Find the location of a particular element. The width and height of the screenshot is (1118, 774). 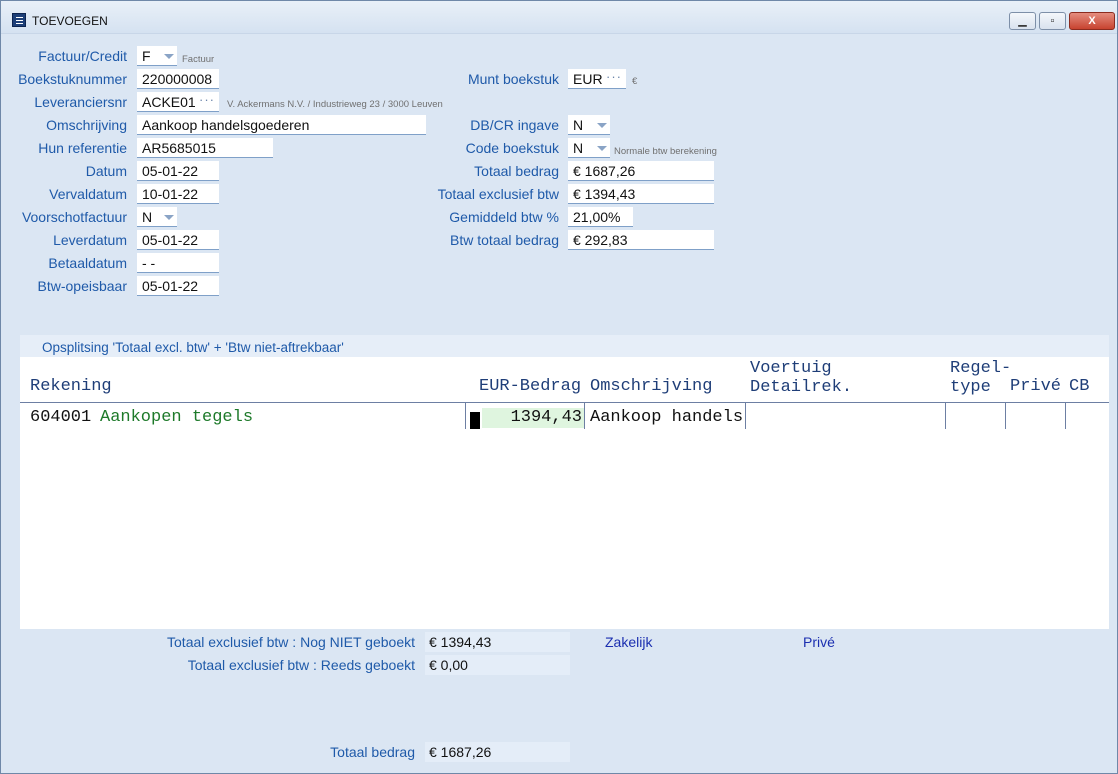

datum-field: 05-01-22 is located at coordinates (178, 171).